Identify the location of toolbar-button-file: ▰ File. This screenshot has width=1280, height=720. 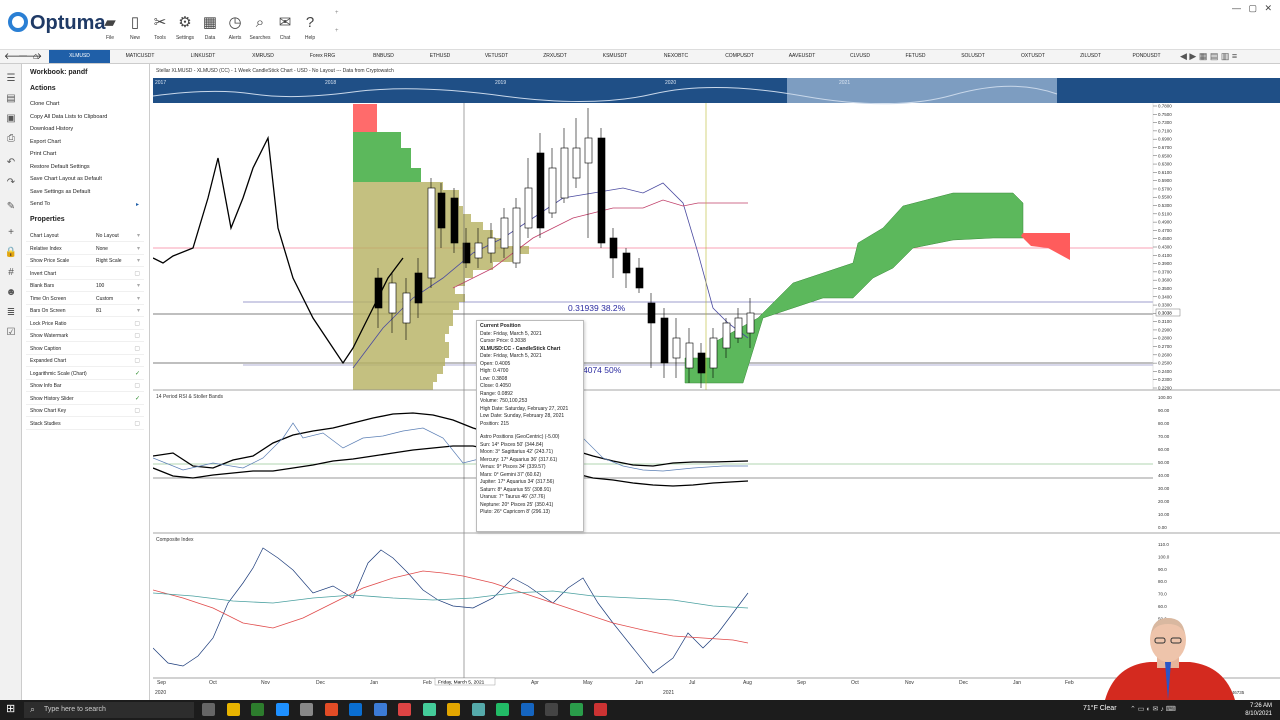
(110, 27).